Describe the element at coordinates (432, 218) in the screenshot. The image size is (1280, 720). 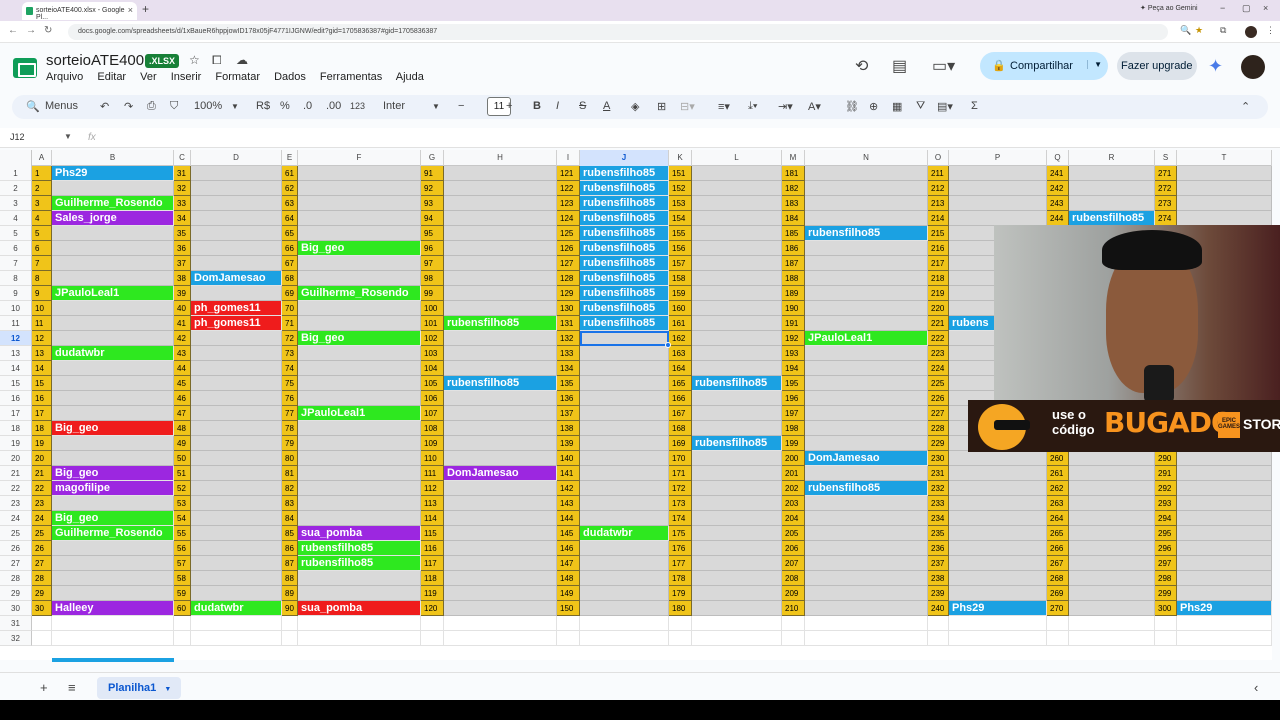
I see `number-cell: 94` at that location.